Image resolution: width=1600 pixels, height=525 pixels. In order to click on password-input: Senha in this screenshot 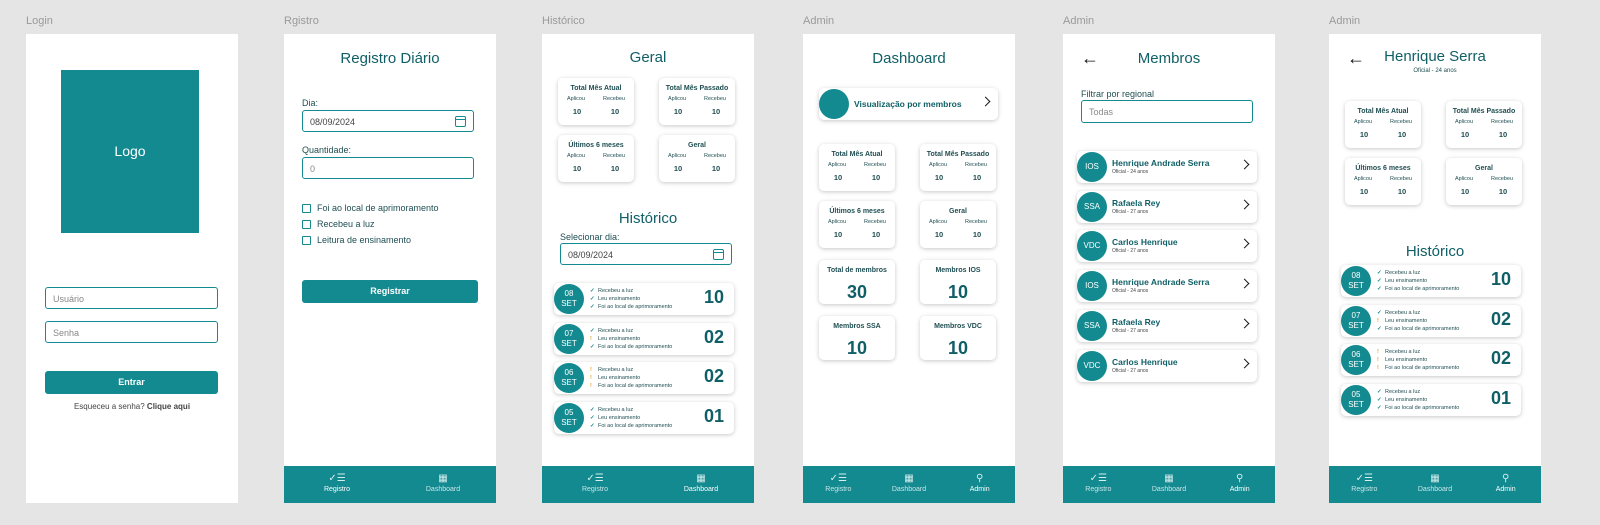, I will do `click(131, 332)`.